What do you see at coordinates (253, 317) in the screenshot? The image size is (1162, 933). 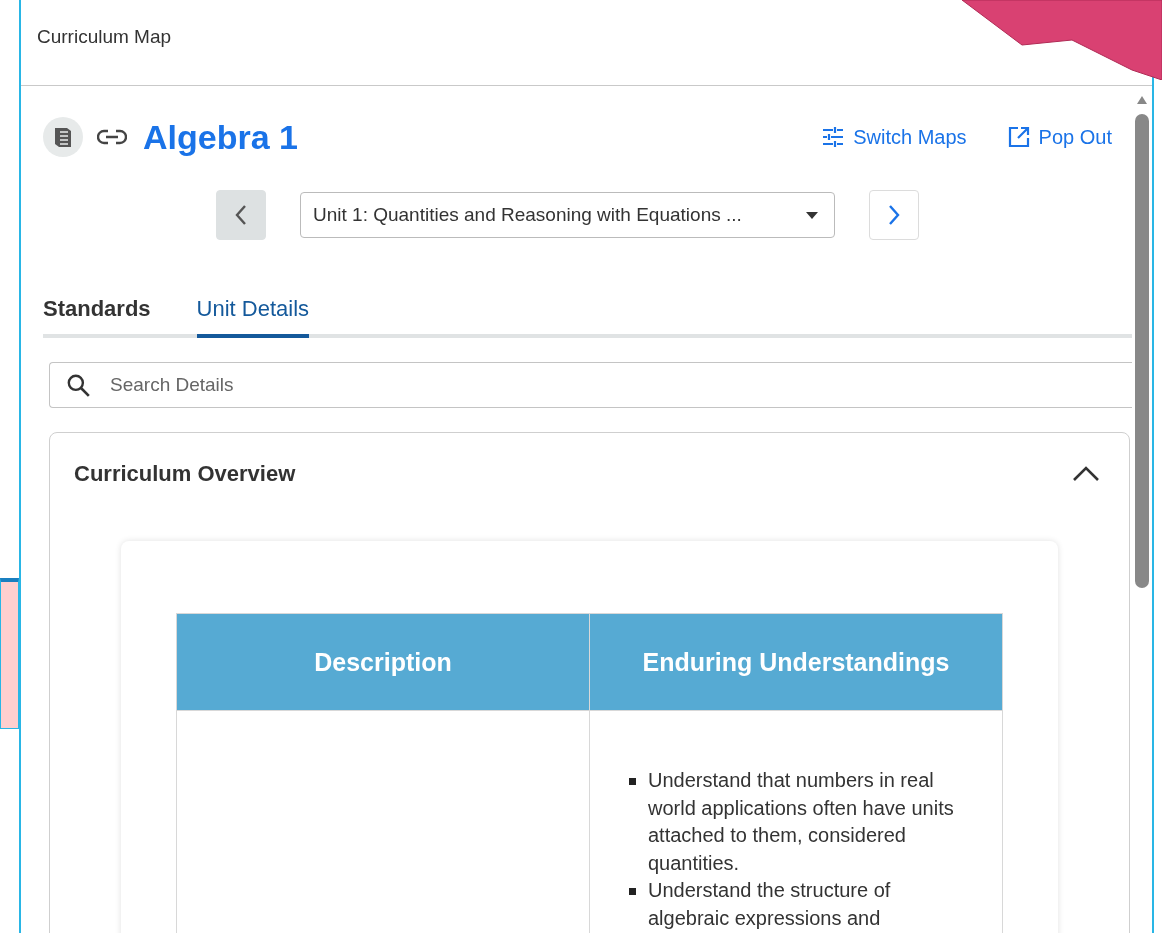 I see `tab: Unit Details` at bounding box center [253, 317].